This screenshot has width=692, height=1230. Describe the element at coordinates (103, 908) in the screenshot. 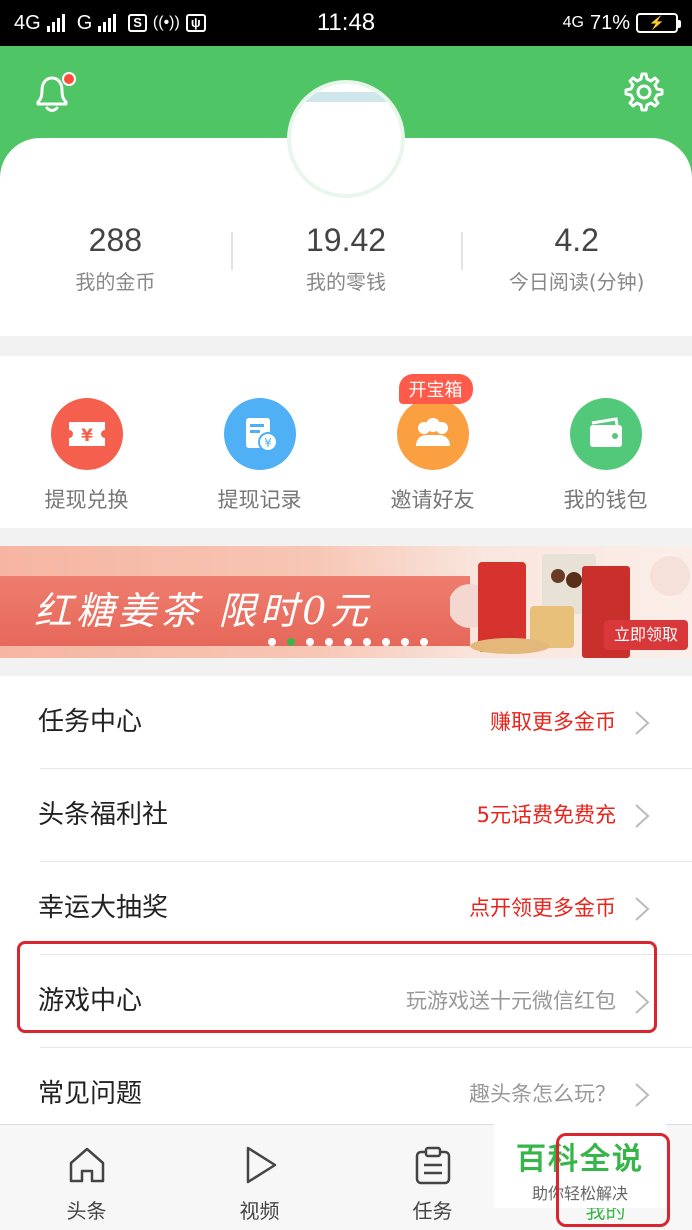

I see `menu-title: 幸运大抽奖` at that location.